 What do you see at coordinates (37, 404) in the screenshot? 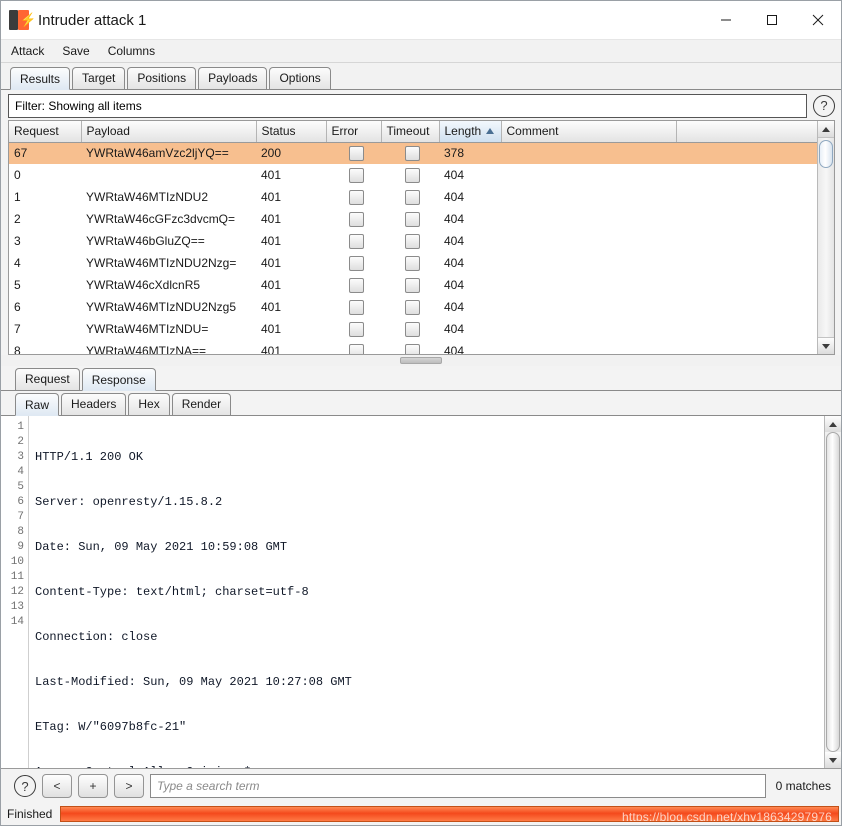
I see `tab-raw: Raw` at bounding box center [37, 404].